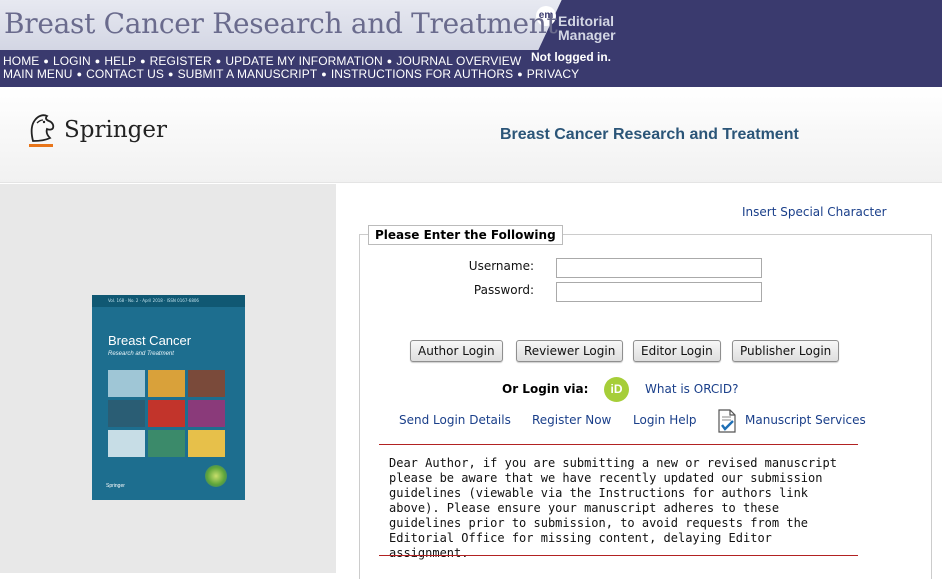  Describe the element at coordinates (659, 292) in the screenshot. I see `password-input` at that location.